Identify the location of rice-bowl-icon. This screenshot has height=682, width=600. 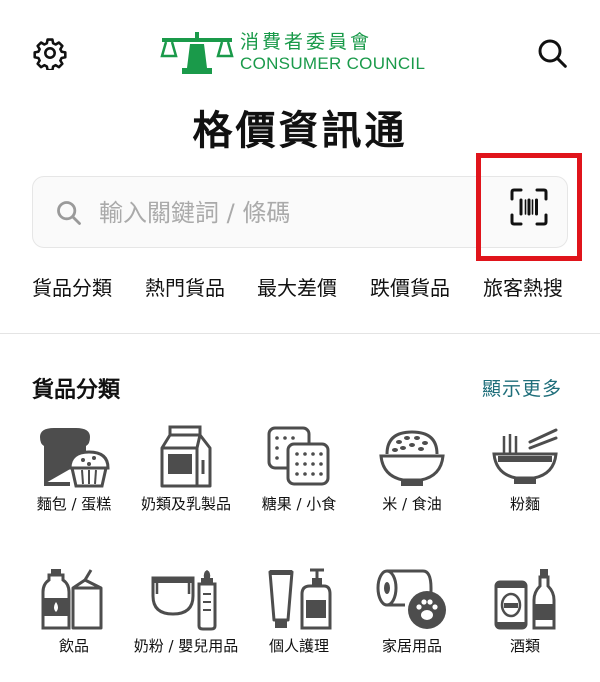
(412, 458).